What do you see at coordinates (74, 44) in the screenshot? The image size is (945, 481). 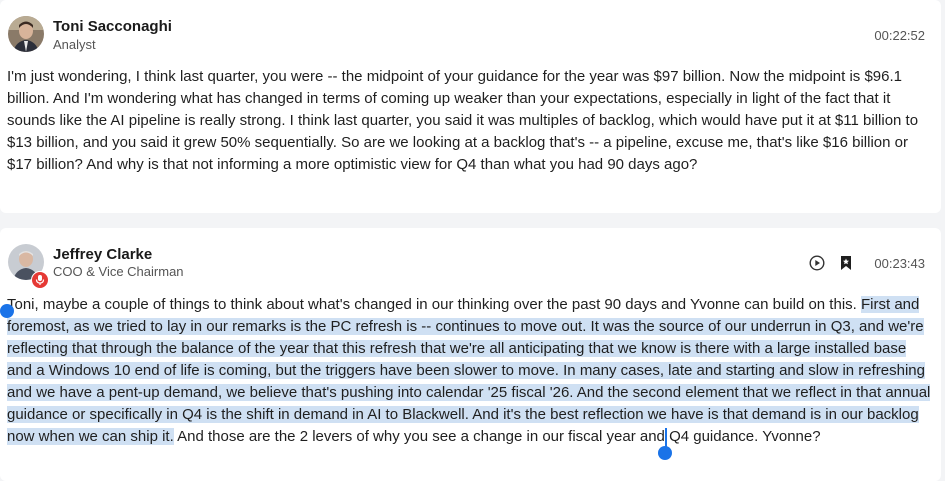 I see `speaker-role: Analyst` at bounding box center [74, 44].